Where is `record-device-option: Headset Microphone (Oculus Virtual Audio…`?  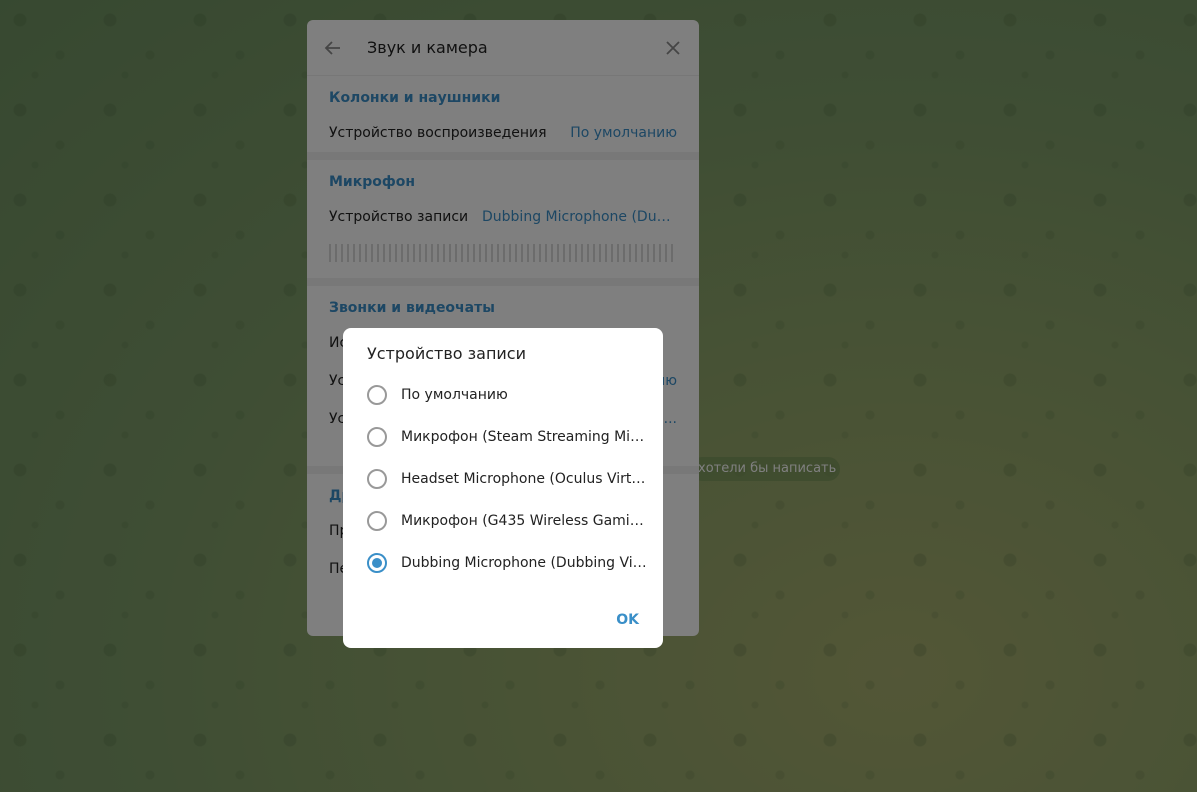
record-device-option: Headset Microphone (Oculus Virtual Audio… is located at coordinates (507, 479).